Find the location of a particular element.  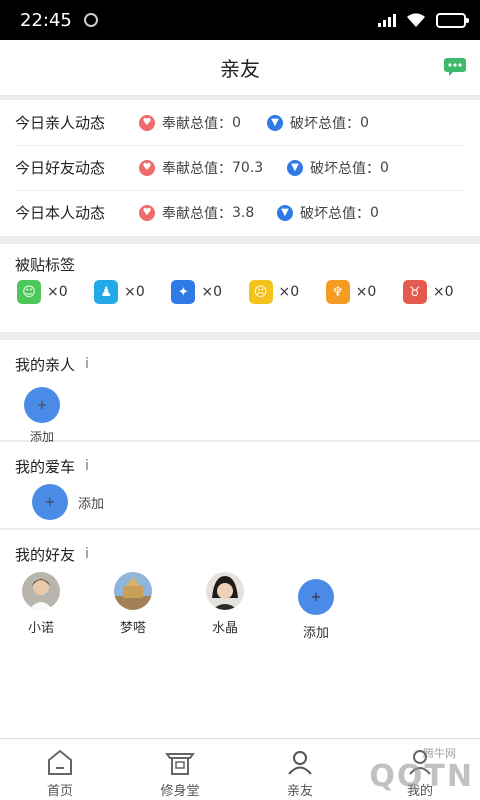

tag-angel: ✦ ×0 is located at coordinates (209, 292).